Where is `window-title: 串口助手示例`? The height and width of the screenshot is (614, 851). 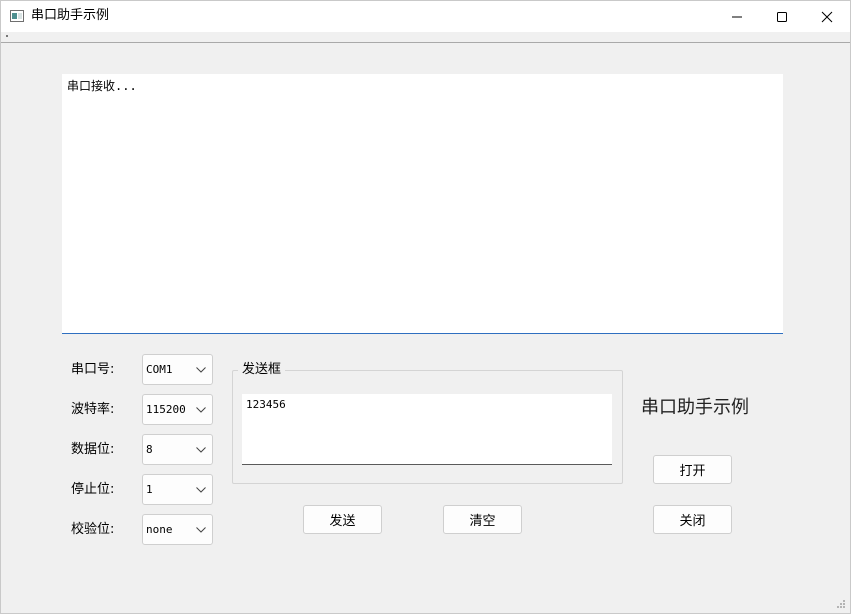
window-title: 串口助手示例 is located at coordinates (70, 15).